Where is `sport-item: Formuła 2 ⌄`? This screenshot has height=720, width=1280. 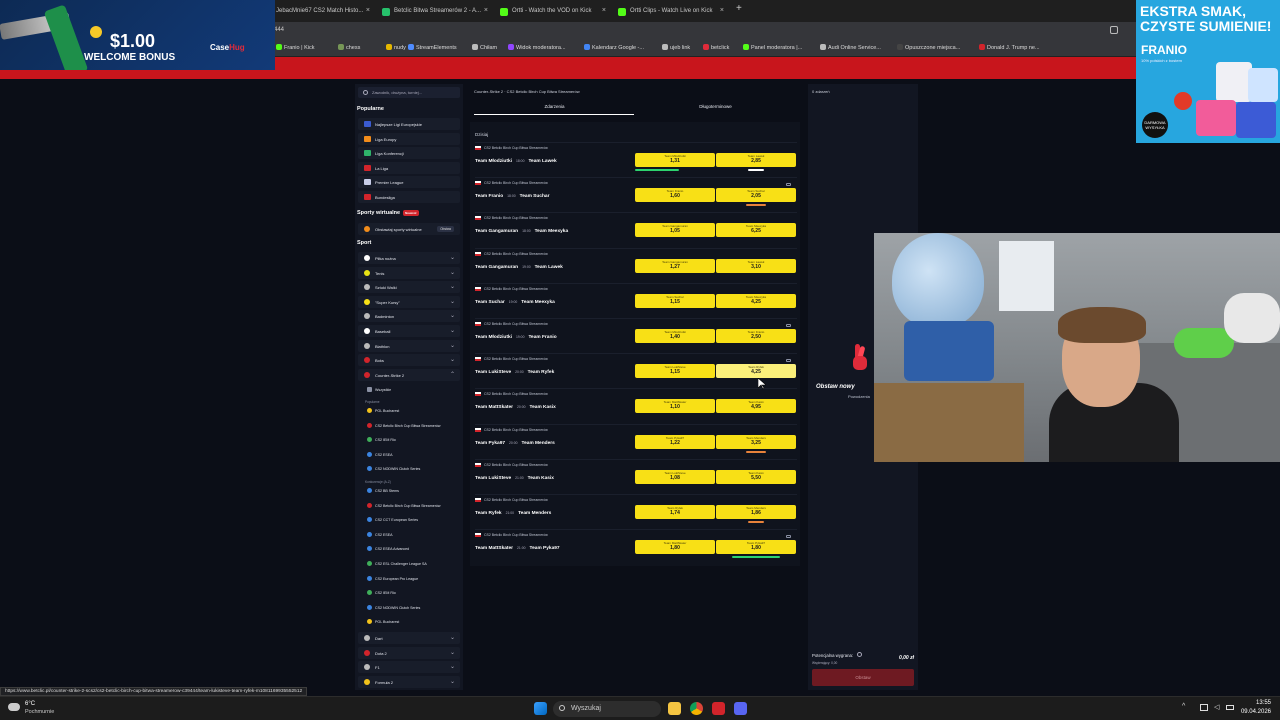
sport-item: Formuła 2 ⌄ is located at coordinates (409, 681).